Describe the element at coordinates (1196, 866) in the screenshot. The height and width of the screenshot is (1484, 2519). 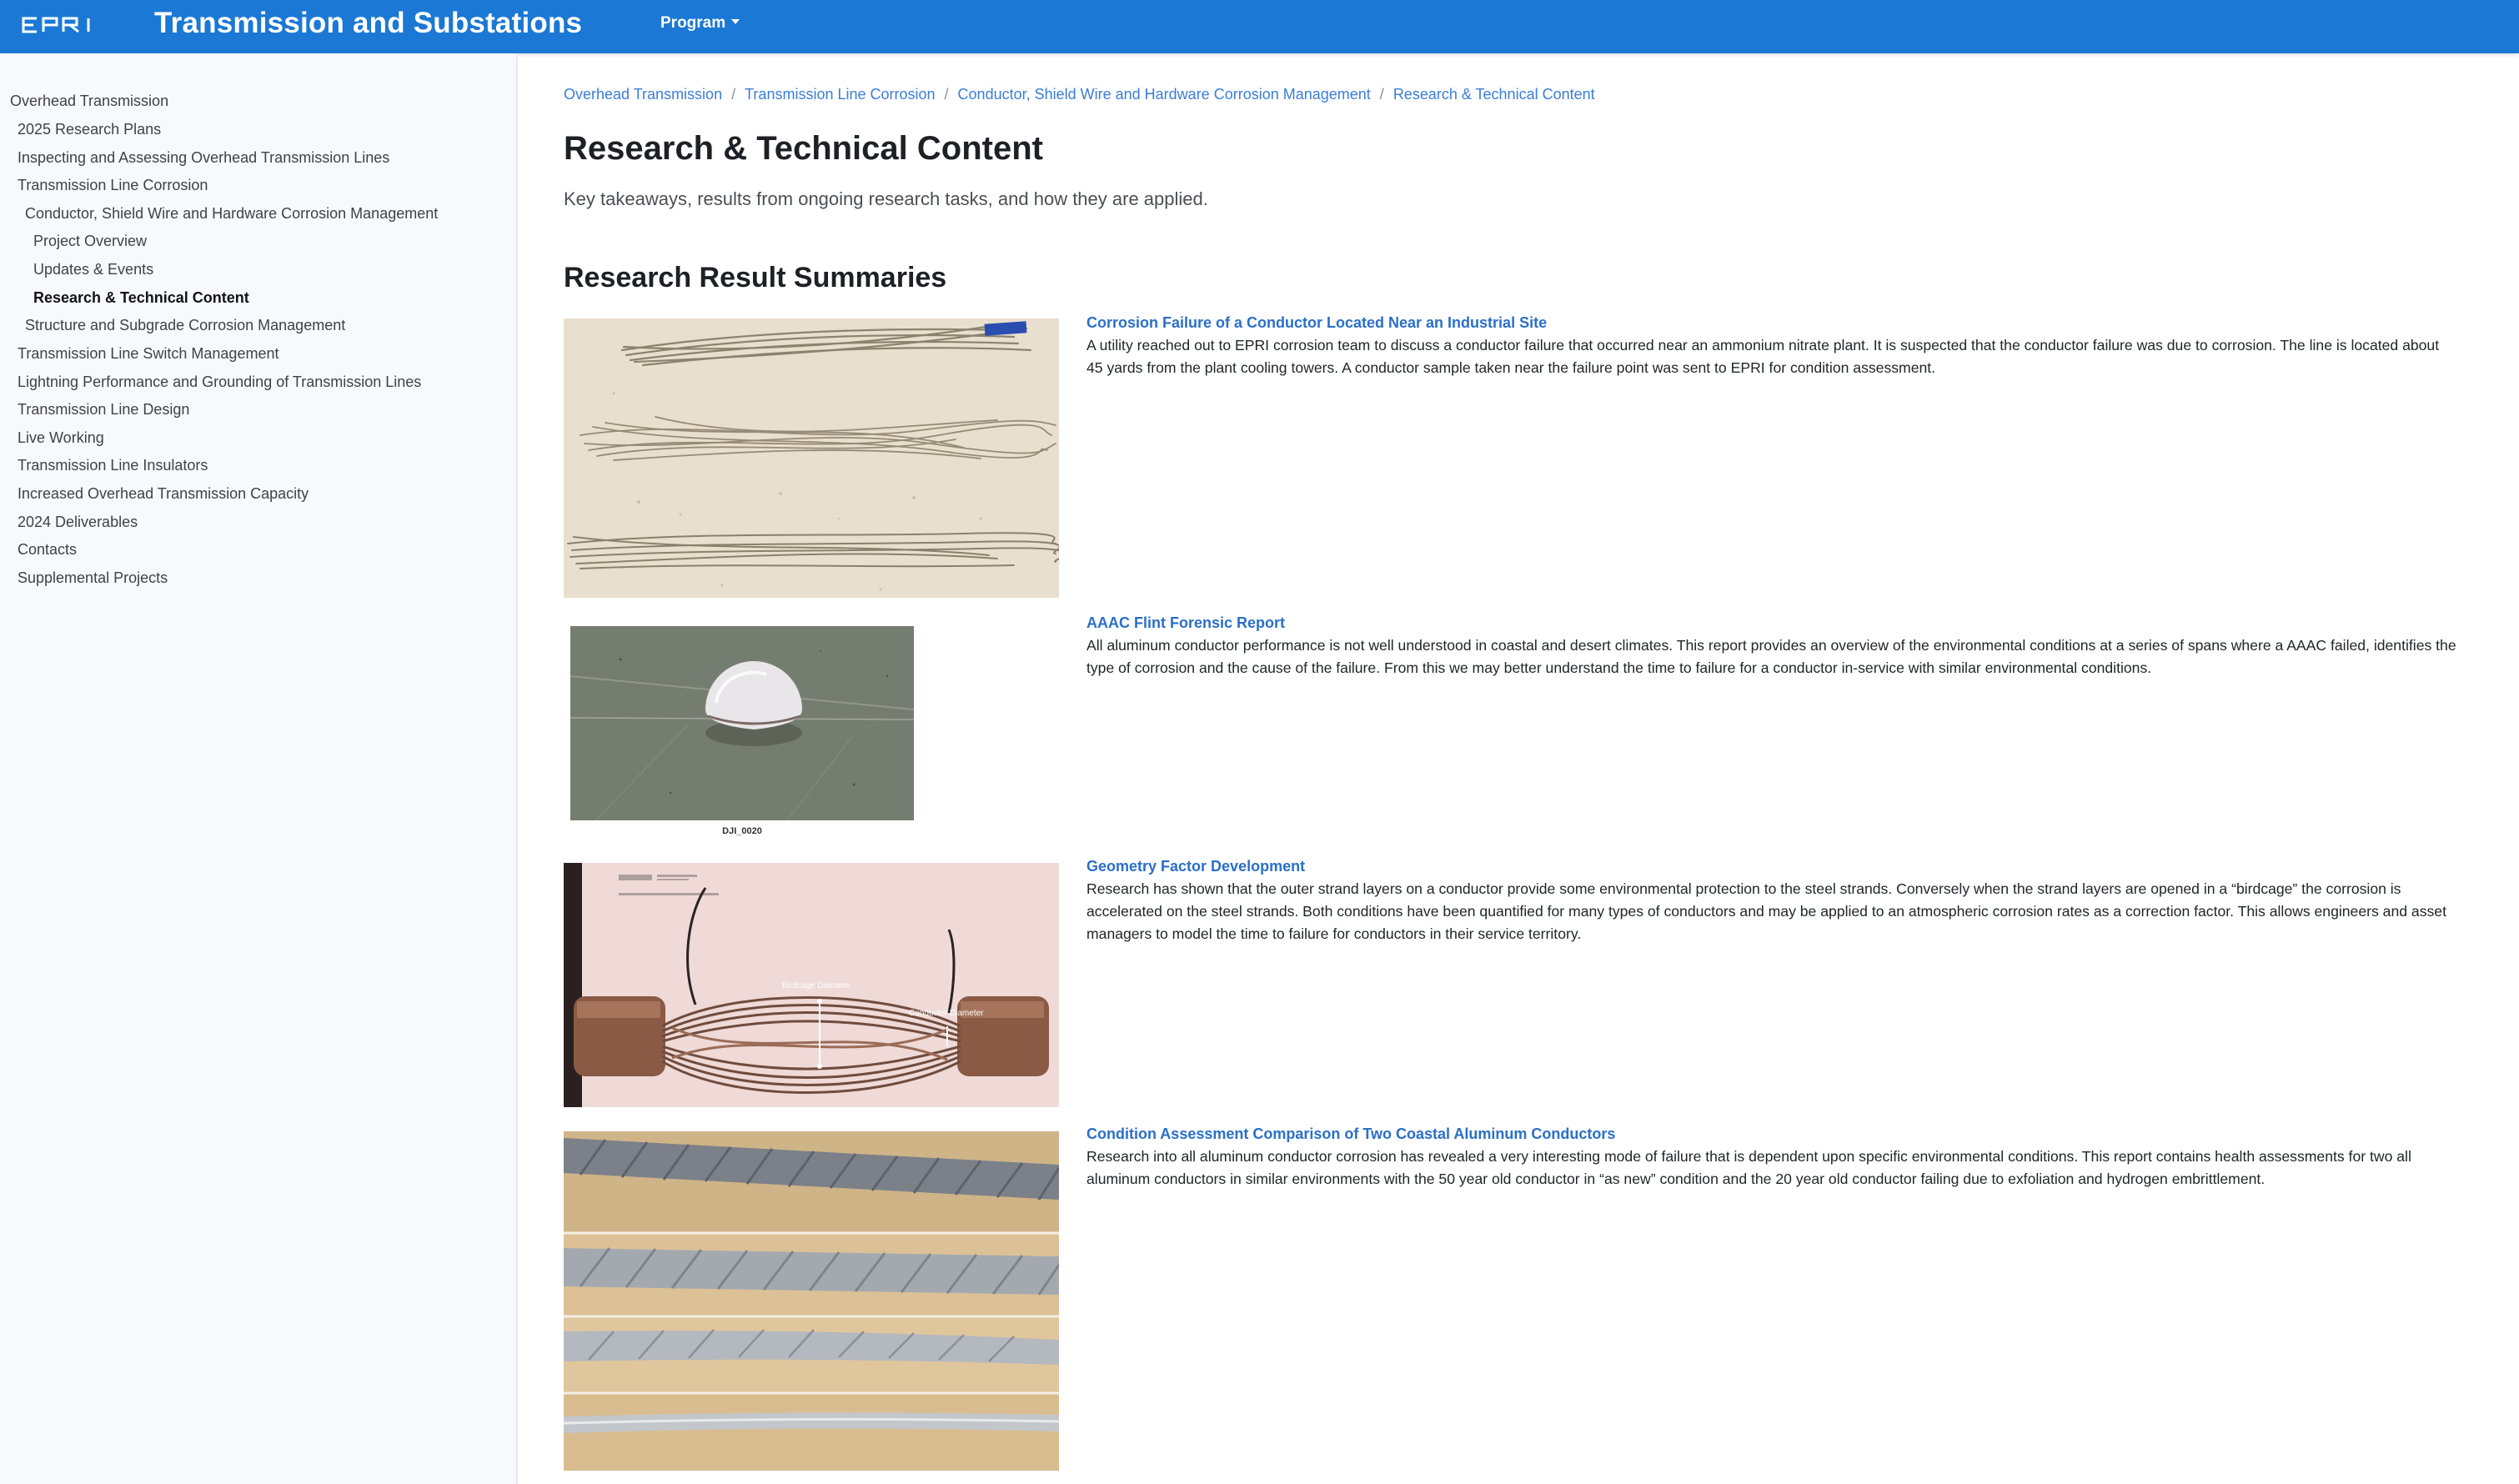
I see `card-3-title-link: Geometry Factor Development` at that location.